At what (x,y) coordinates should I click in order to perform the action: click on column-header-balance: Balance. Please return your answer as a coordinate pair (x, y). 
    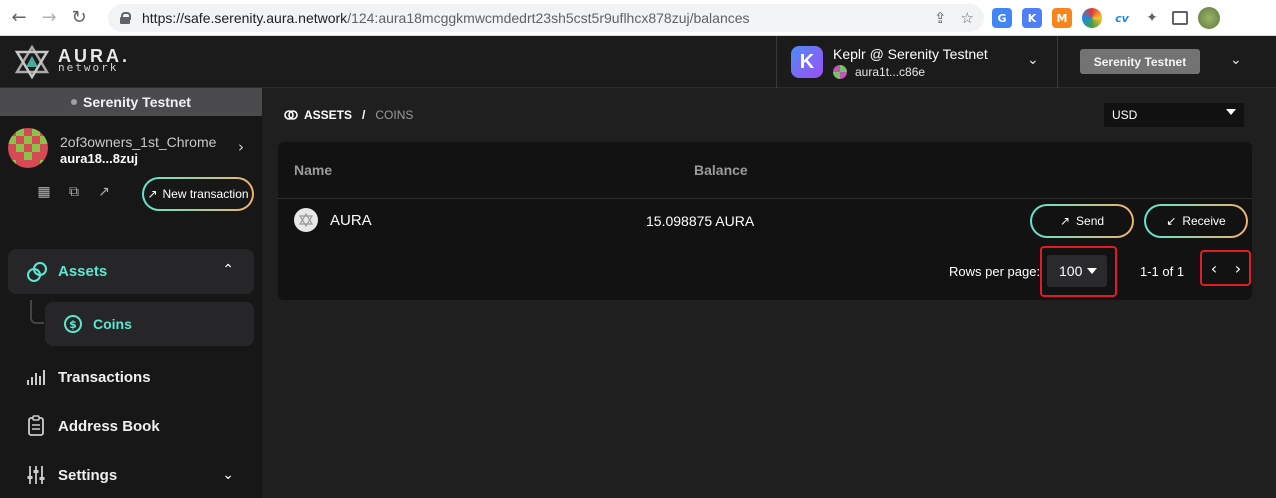
    Looking at the image, I should click on (721, 170).